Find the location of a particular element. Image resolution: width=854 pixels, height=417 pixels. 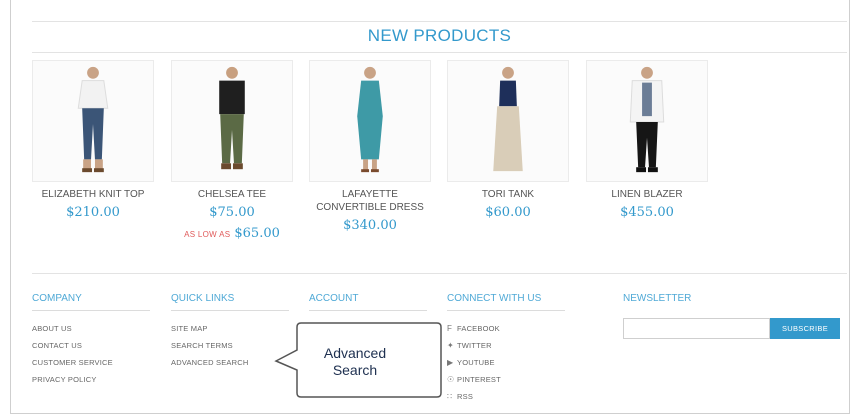

footer-link-youtube: ▶ YOUTUBE is located at coordinates (506, 362).